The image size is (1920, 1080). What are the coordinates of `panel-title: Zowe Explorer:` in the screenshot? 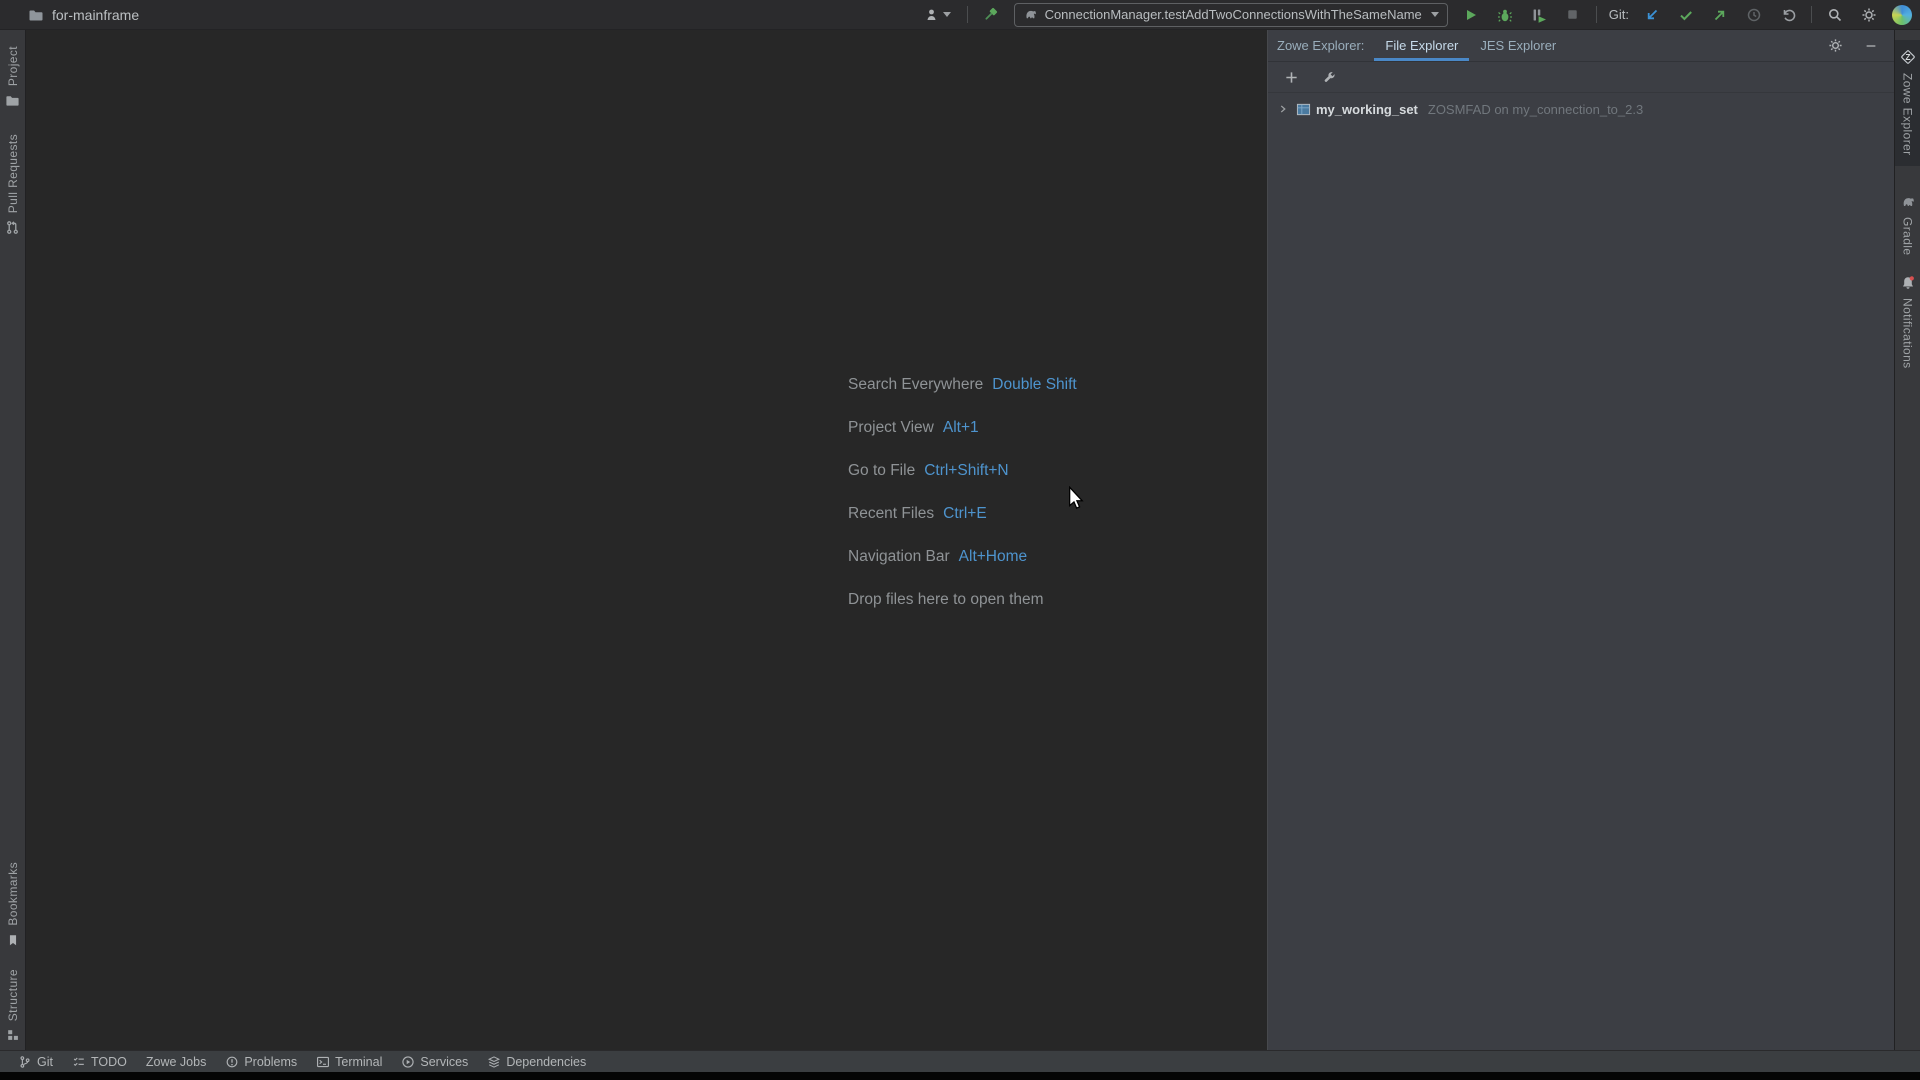 It's located at (1321, 45).